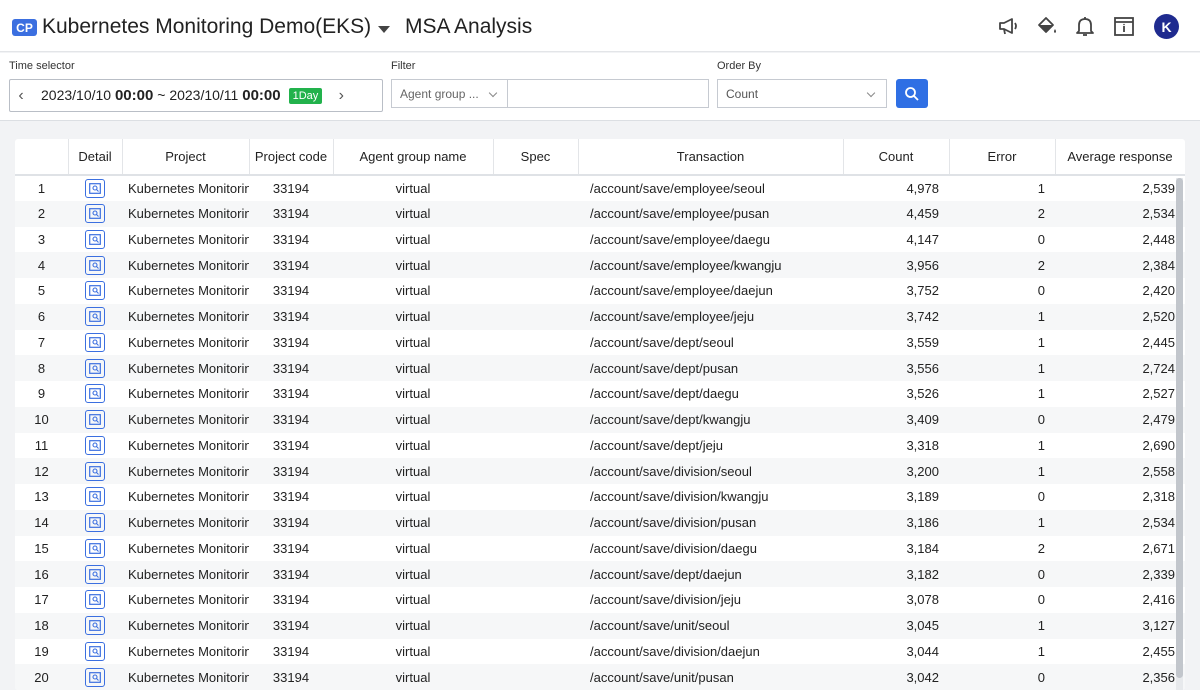 The image size is (1200, 690). I want to click on user-avatar: K, so click(1166, 26).